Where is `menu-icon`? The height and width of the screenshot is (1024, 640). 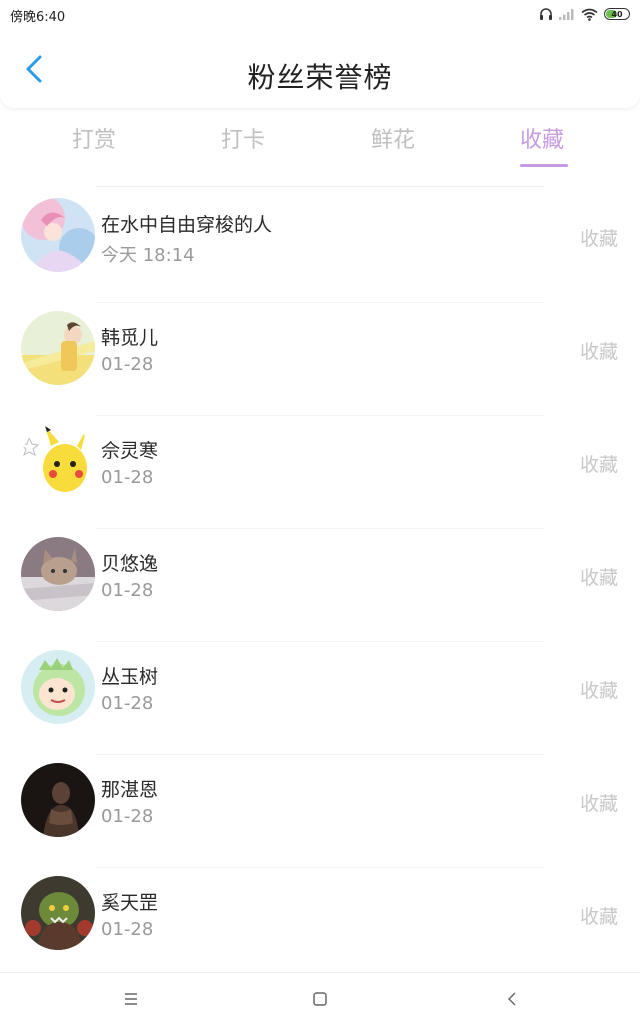 menu-icon is located at coordinates (131, 999).